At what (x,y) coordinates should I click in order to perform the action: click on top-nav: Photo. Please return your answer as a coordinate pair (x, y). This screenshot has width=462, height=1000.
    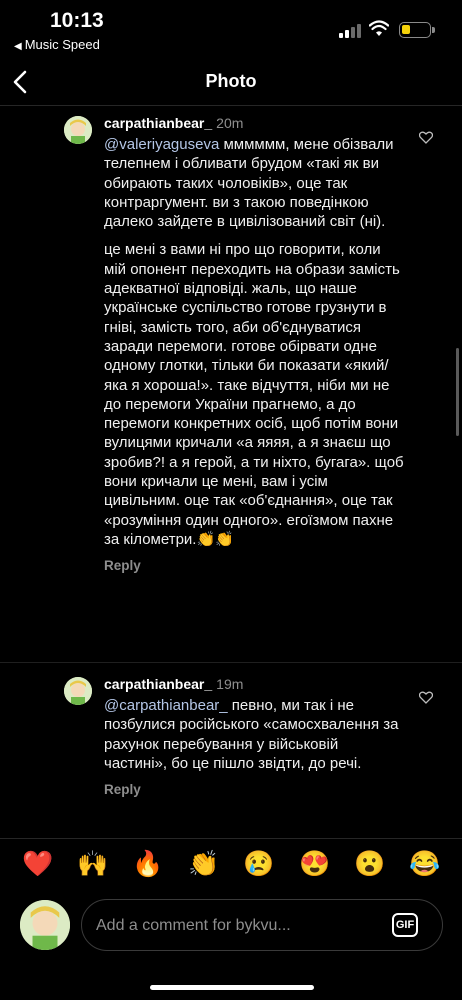
    Looking at the image, I should click on (231, 82).